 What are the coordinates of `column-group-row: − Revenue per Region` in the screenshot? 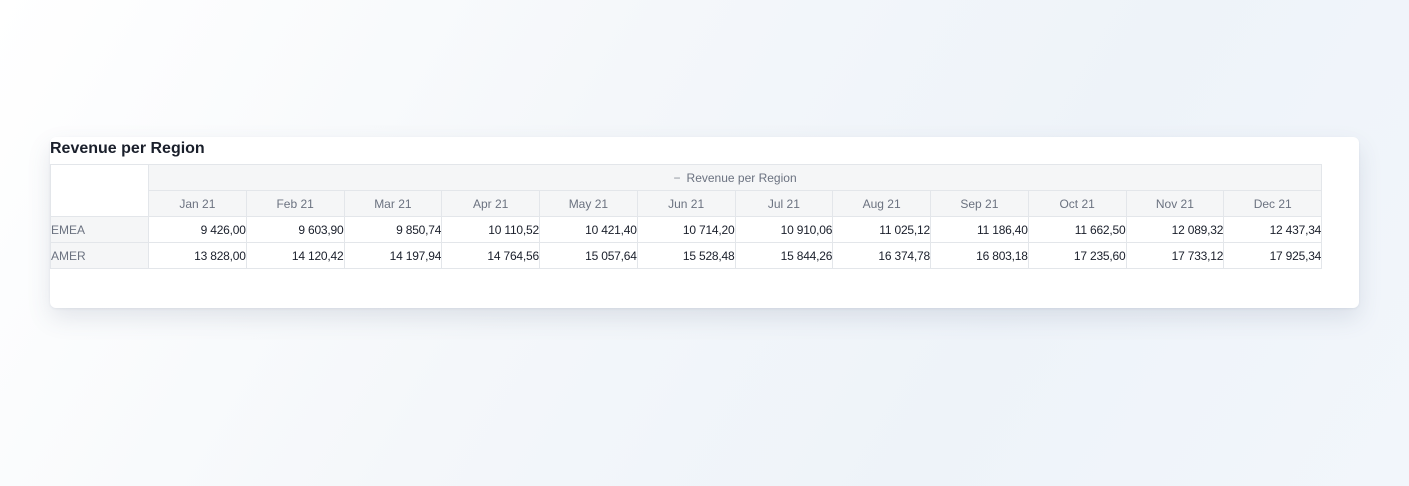 It's located at (686, 190).